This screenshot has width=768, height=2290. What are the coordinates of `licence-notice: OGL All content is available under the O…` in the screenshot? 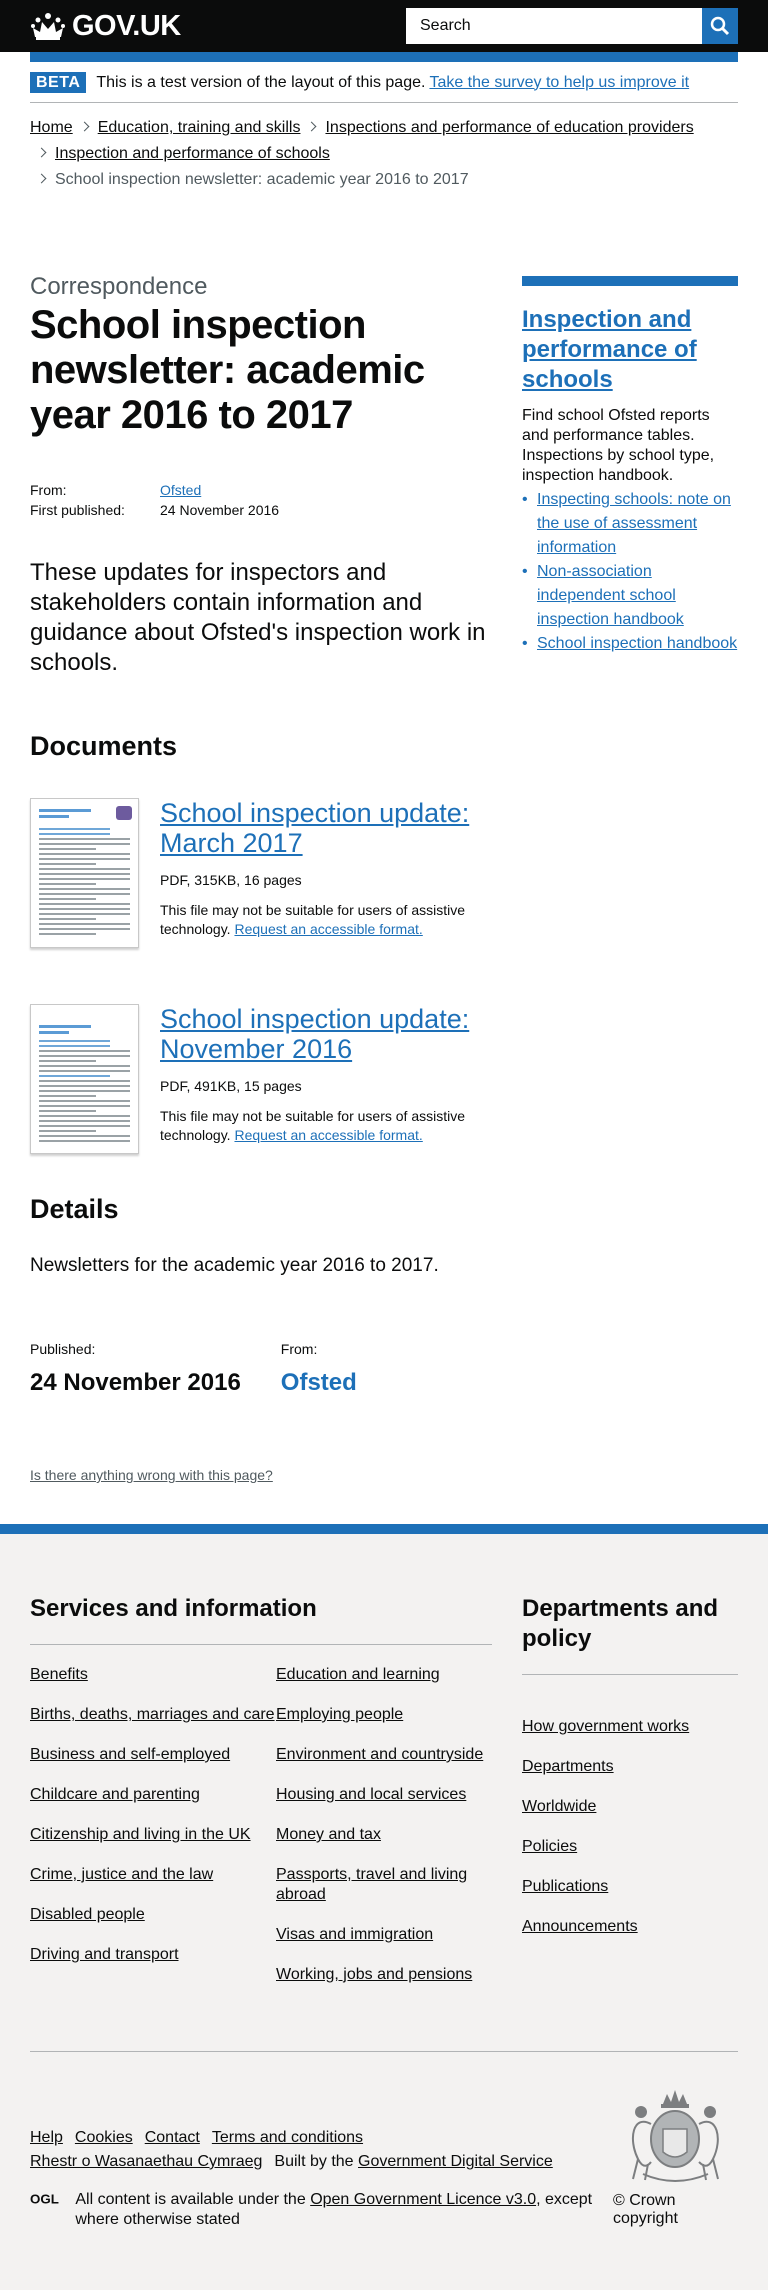 It's located at (321, 2210).